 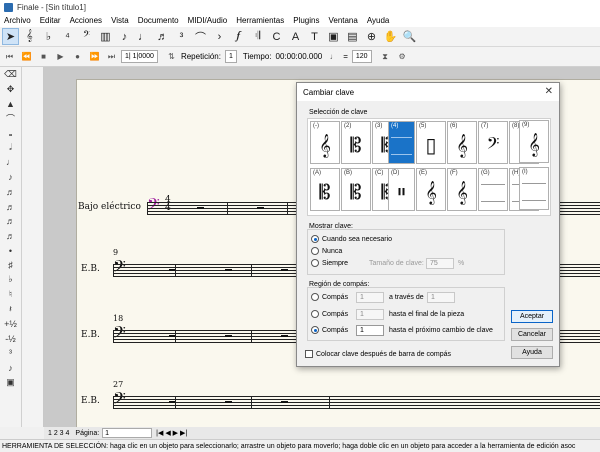 I want to click on hand-grabber-icon: ✋, so click(x=390, y=36).